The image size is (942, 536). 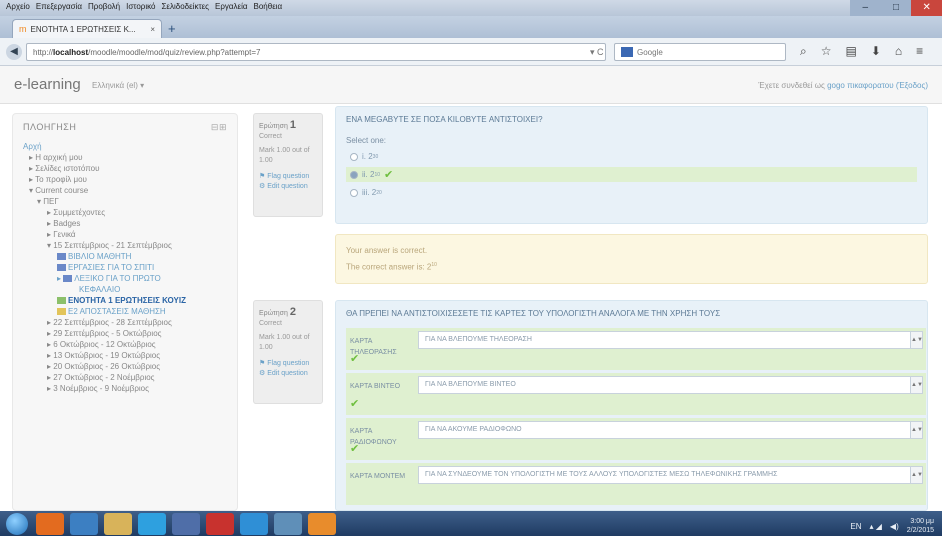 I want to click on radio-button-checked, so click(x=354, y=174).